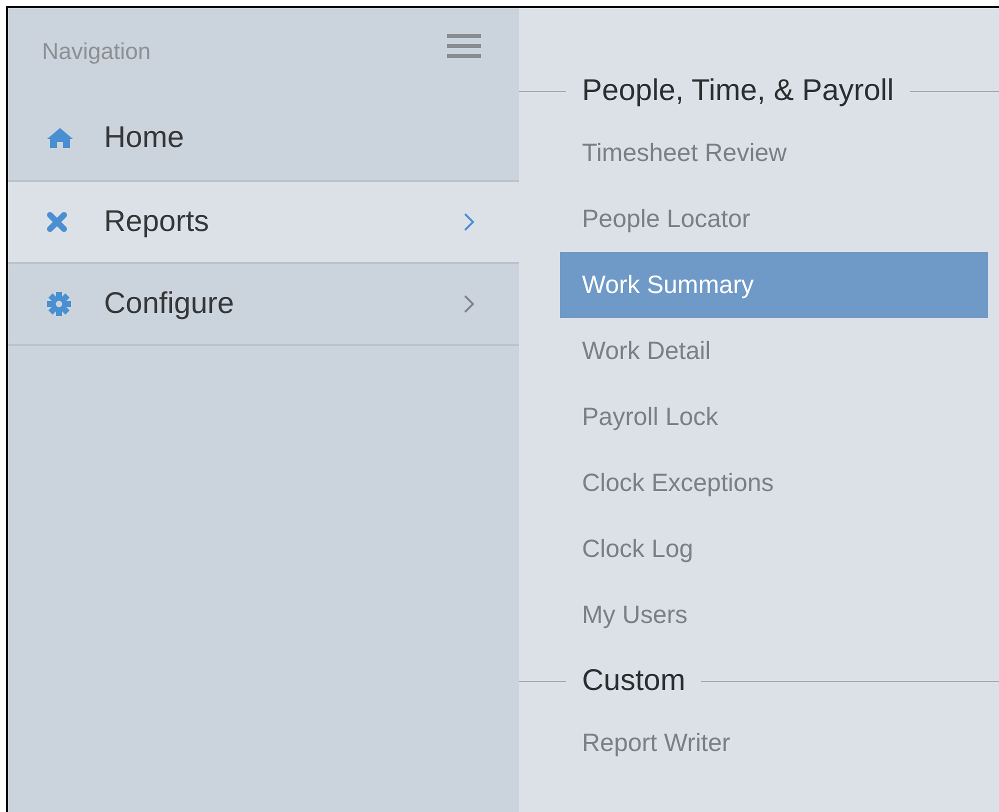  I want to click on section-heading: People, Time, & Payroll, so click(738, 91).